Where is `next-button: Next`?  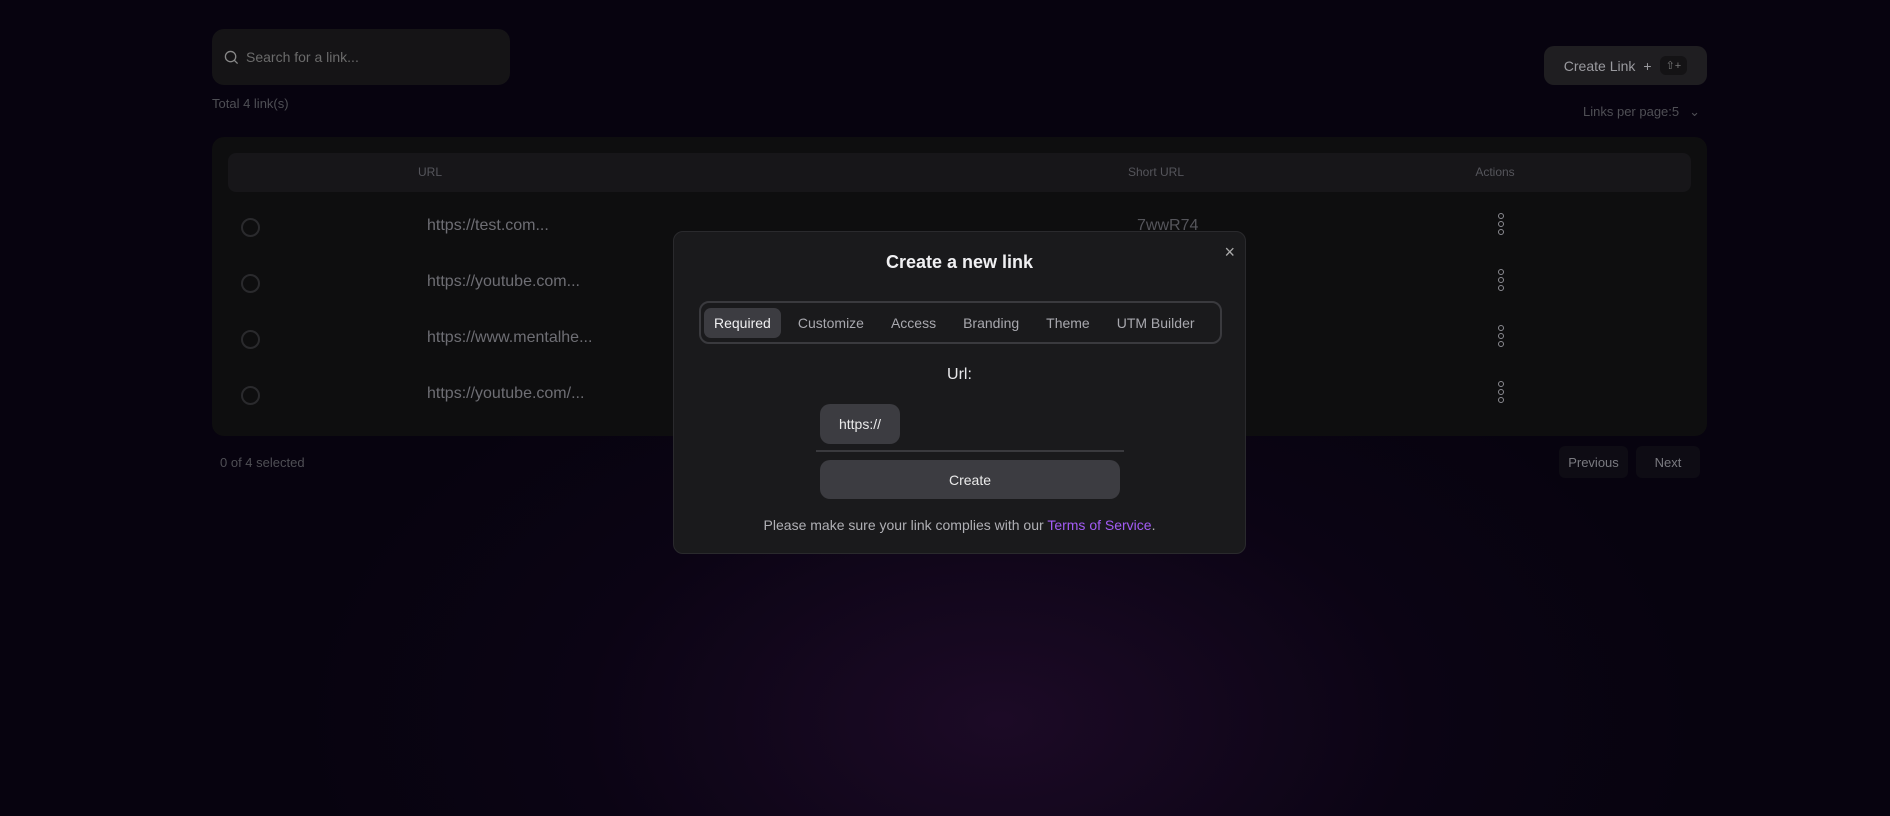
next-button: Next is located at coordinates (1668, 462).